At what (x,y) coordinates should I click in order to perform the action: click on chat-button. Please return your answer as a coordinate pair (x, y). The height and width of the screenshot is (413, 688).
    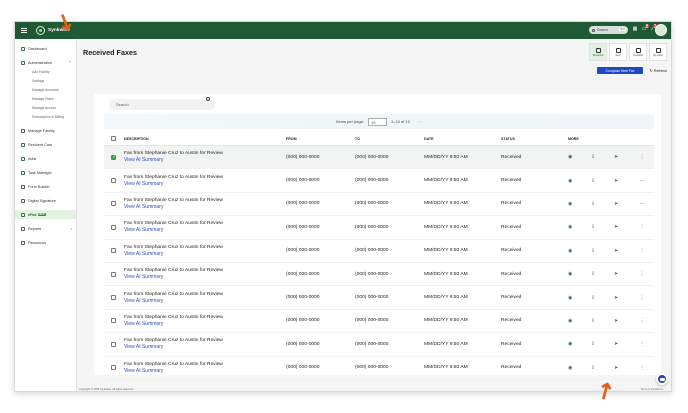
    Looking at the image, I should click on (662, 379).